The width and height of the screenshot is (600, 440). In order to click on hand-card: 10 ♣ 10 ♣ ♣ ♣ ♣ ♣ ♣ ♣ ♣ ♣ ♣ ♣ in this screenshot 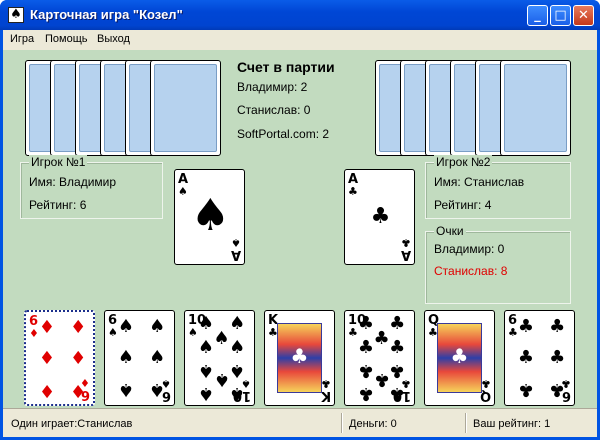, I will do `click(379, 358)`.